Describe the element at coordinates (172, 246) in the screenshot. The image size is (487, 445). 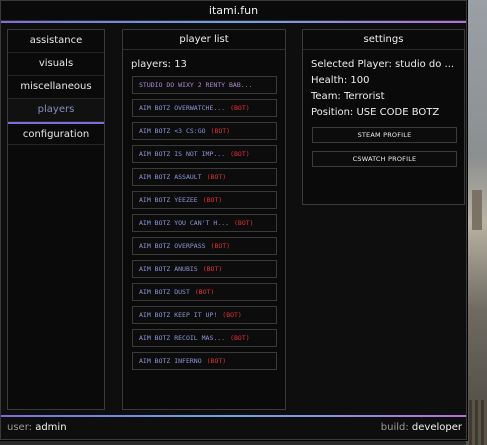
I see `player-name: AIM BOTZ OVERPASS` at that location.